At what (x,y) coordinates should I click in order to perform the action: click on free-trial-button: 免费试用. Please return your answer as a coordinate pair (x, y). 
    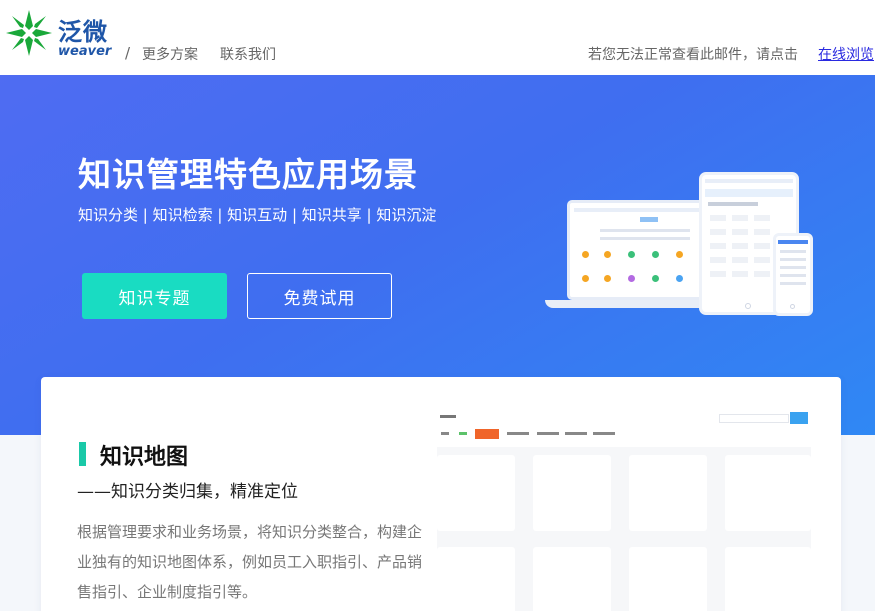
    Looking at the image, I should click on (319, 296).